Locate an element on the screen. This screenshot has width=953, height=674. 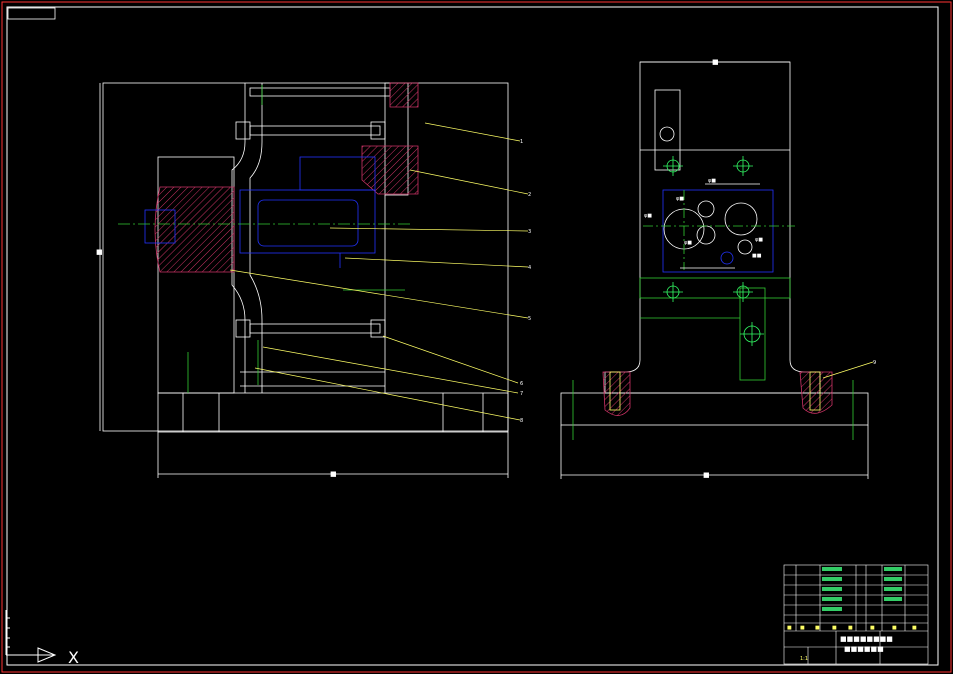
title-line-2: ■■■■■■ is located at coordinates (864, 649).